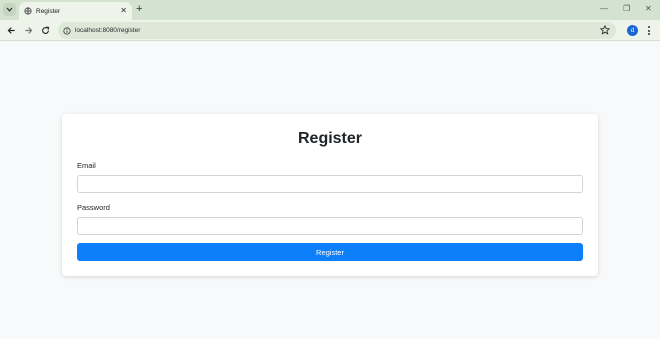 The width and height of the screenshot is (660, 339). What do you see at coordinates (28, 11) in the screenshot?
I see `globe-icon` at bounding box center [28, 11].